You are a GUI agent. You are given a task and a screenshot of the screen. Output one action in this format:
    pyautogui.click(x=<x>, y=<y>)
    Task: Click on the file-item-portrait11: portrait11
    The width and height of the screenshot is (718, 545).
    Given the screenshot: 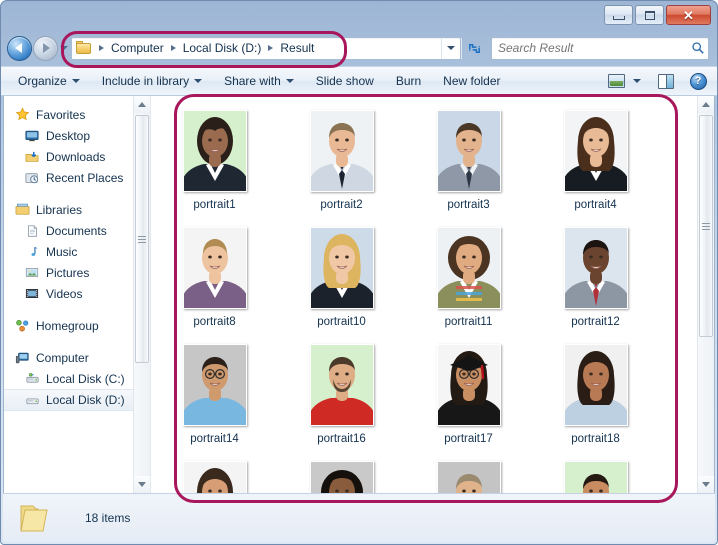 What is the action you would take?
    pyautogui.click(x=468, y=285)
    